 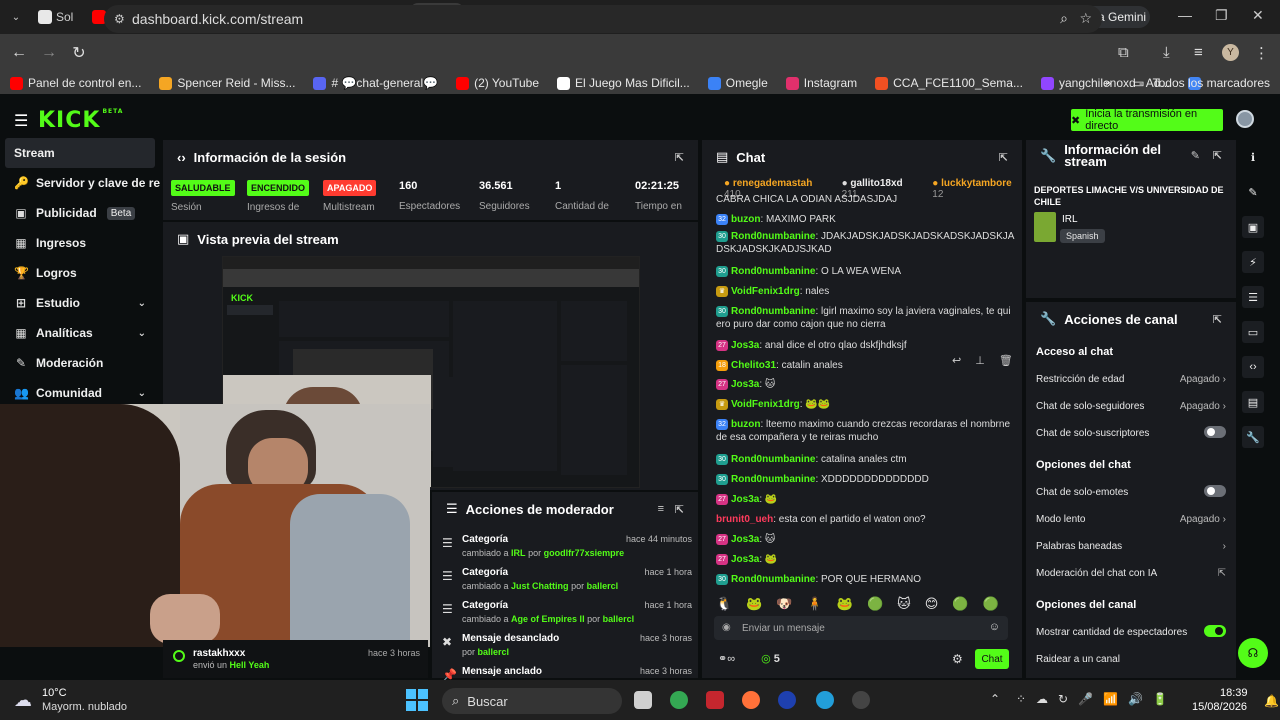 I want to click on chat-message: ♛ VoidFenix1drg: 🐸🐸, so click(x=866, y=404).